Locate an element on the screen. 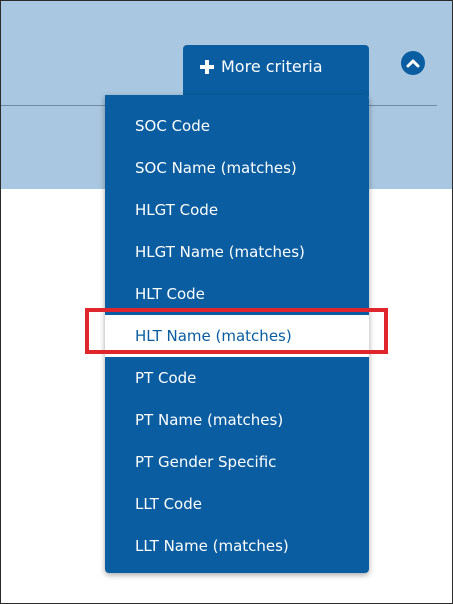  more-criteria-button: More criteria is located at coordinates (276, 71).